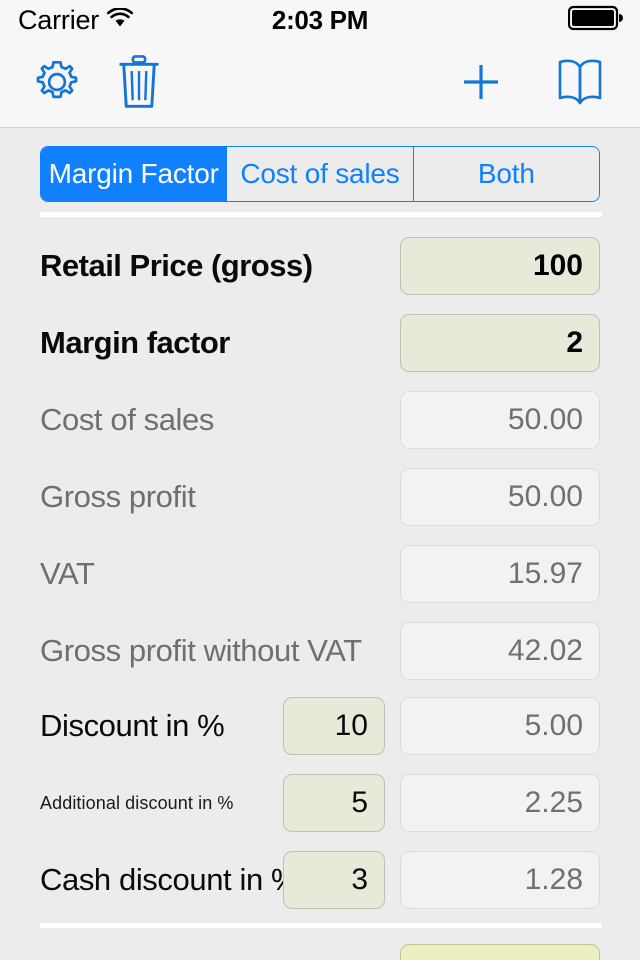  I want to click on row-discount: Discount in % 10 5.00, so click(320, 726).